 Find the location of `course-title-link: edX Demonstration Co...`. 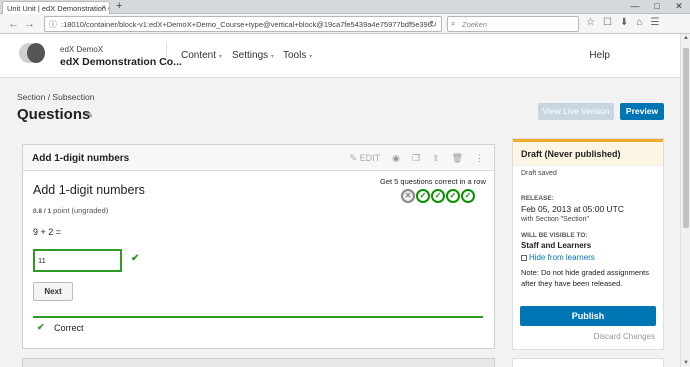

course-title-link: edX Demonstration Co... is located at coordinates (121, 62).